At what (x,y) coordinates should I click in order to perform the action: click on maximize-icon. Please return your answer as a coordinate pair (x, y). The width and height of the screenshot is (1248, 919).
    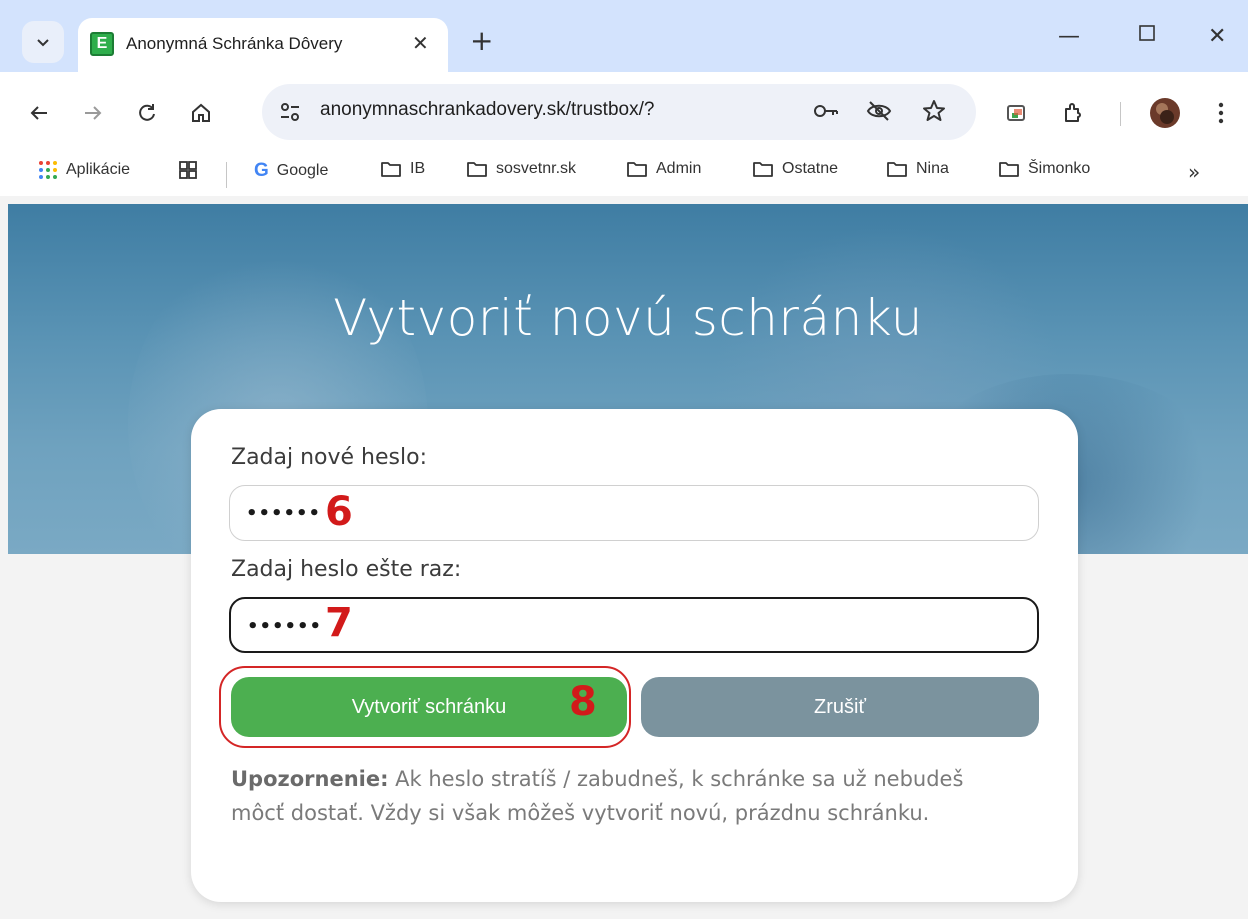
    Looking at the image, I should click on (1147, 33).